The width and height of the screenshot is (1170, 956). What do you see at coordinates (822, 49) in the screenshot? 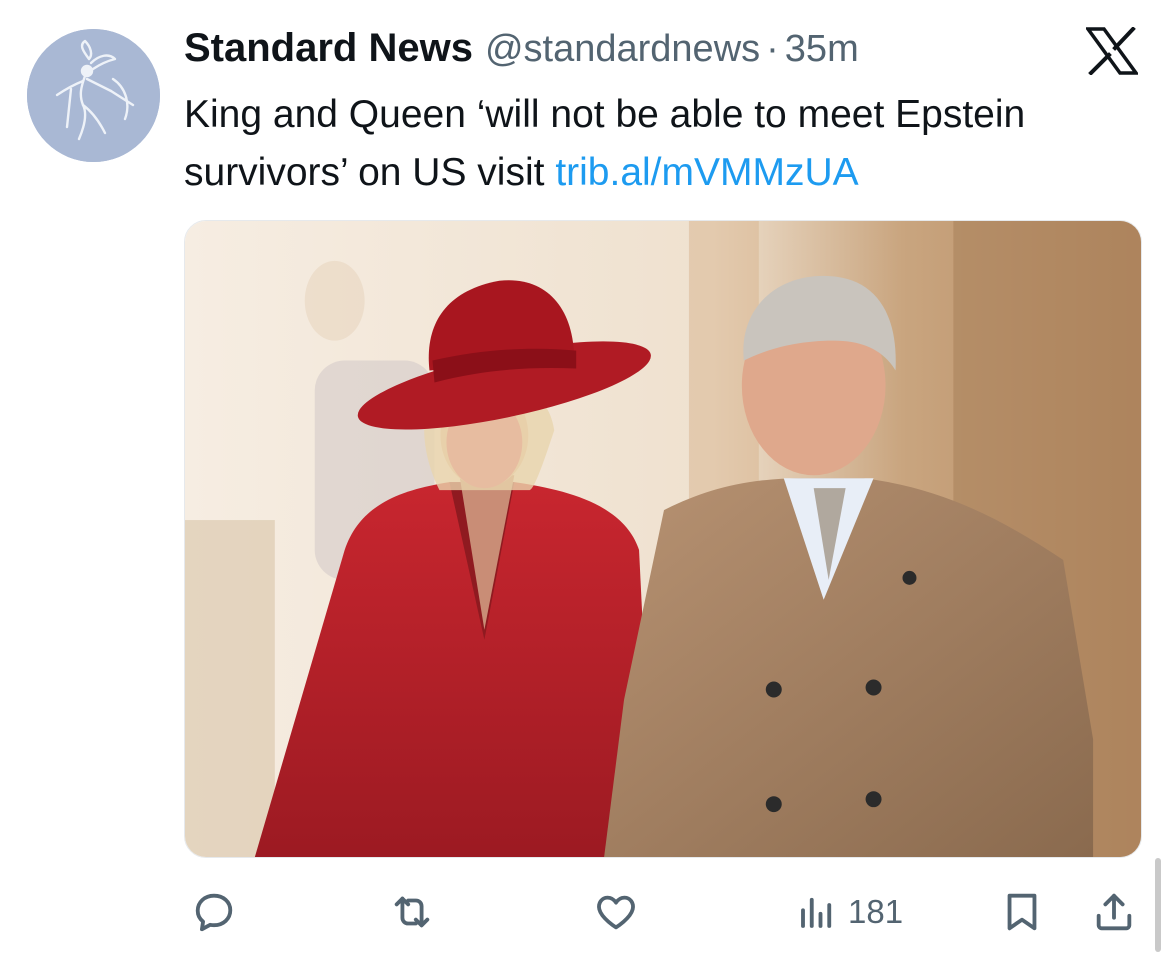
I see `tweet-time: 35m` at bounding box center [822, 49].